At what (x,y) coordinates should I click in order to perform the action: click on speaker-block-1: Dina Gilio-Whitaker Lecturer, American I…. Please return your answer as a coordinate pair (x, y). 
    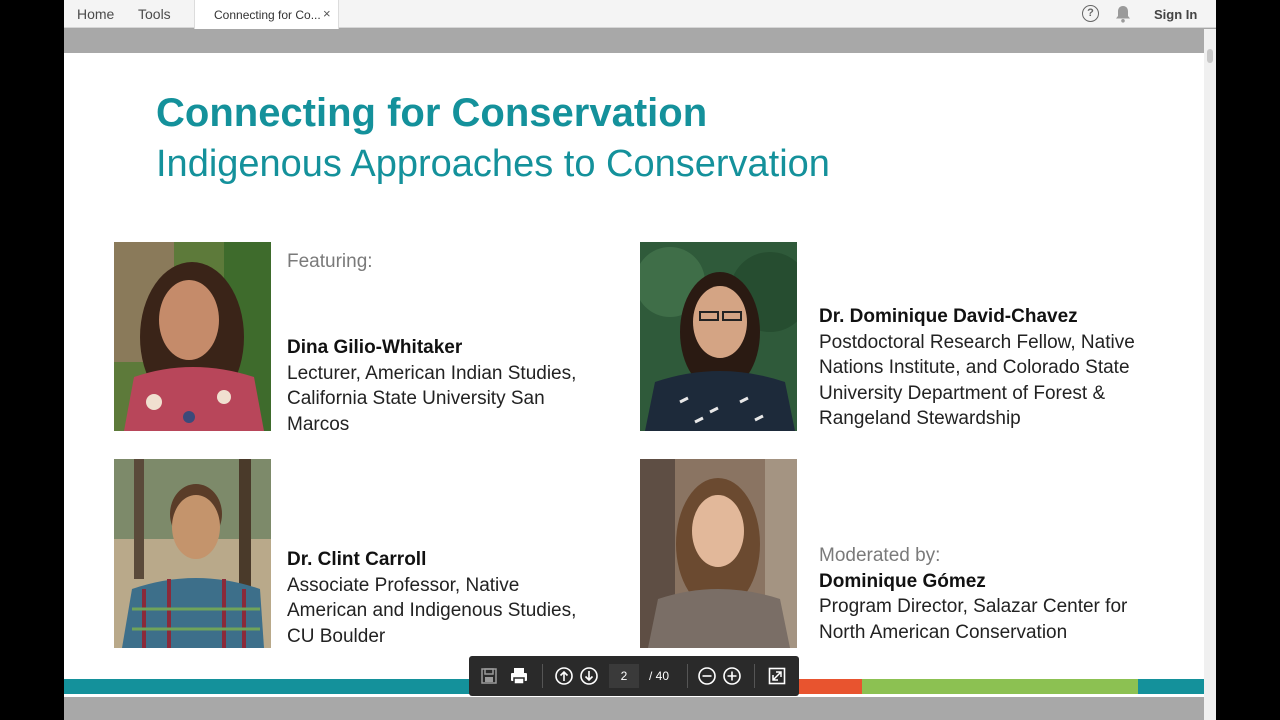
    Looking at the image, I should click on (431, 386).